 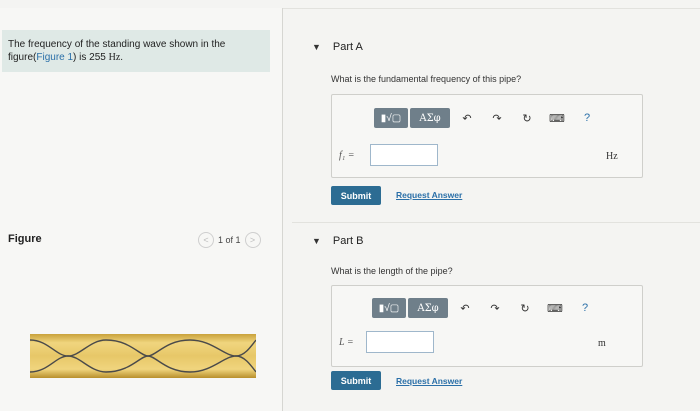 I want to click on part-b-toolbar: ▮√▢ ΑΣφ ↶ ↷ ↻ ⌨ ?, so click(x=486, y=308).